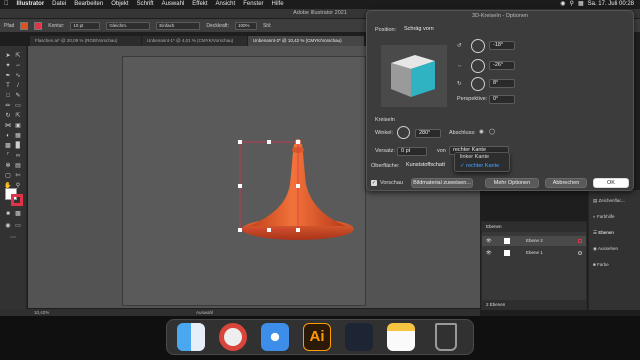  Describe the element at coordinates (603, 233) in the screenshot. I see `panel-layers: ☰ Ebenen` at that location.